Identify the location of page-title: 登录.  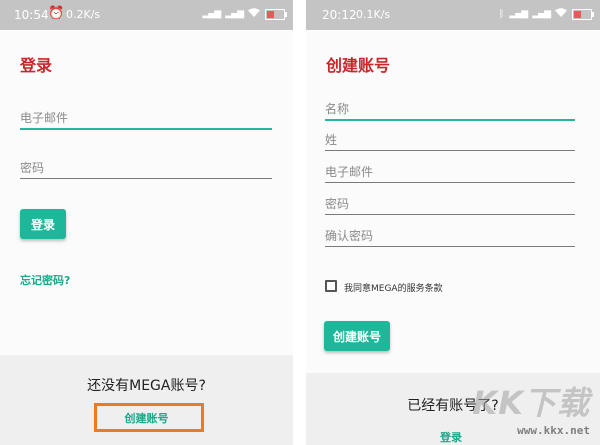
(36, 65).